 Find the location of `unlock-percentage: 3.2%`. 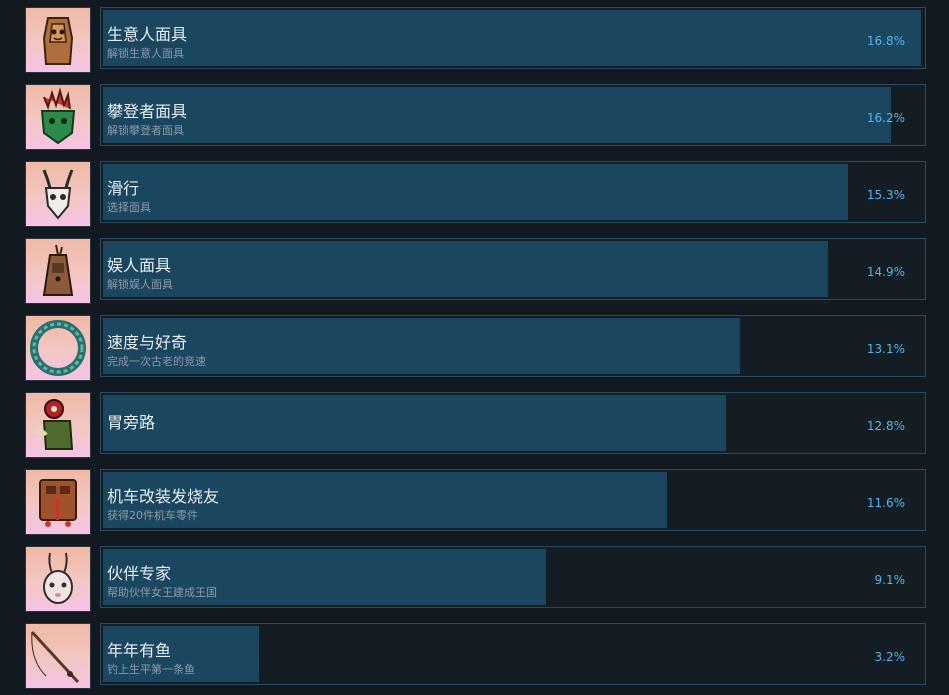

unlock-percentage: 3.2% is located at coordinates (890, 657).